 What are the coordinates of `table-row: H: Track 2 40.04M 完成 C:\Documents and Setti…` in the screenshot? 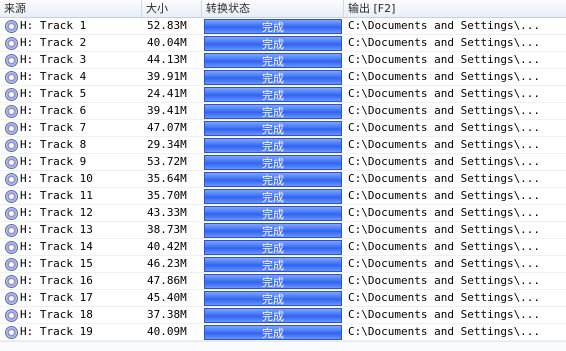 It's located at (283, 43).